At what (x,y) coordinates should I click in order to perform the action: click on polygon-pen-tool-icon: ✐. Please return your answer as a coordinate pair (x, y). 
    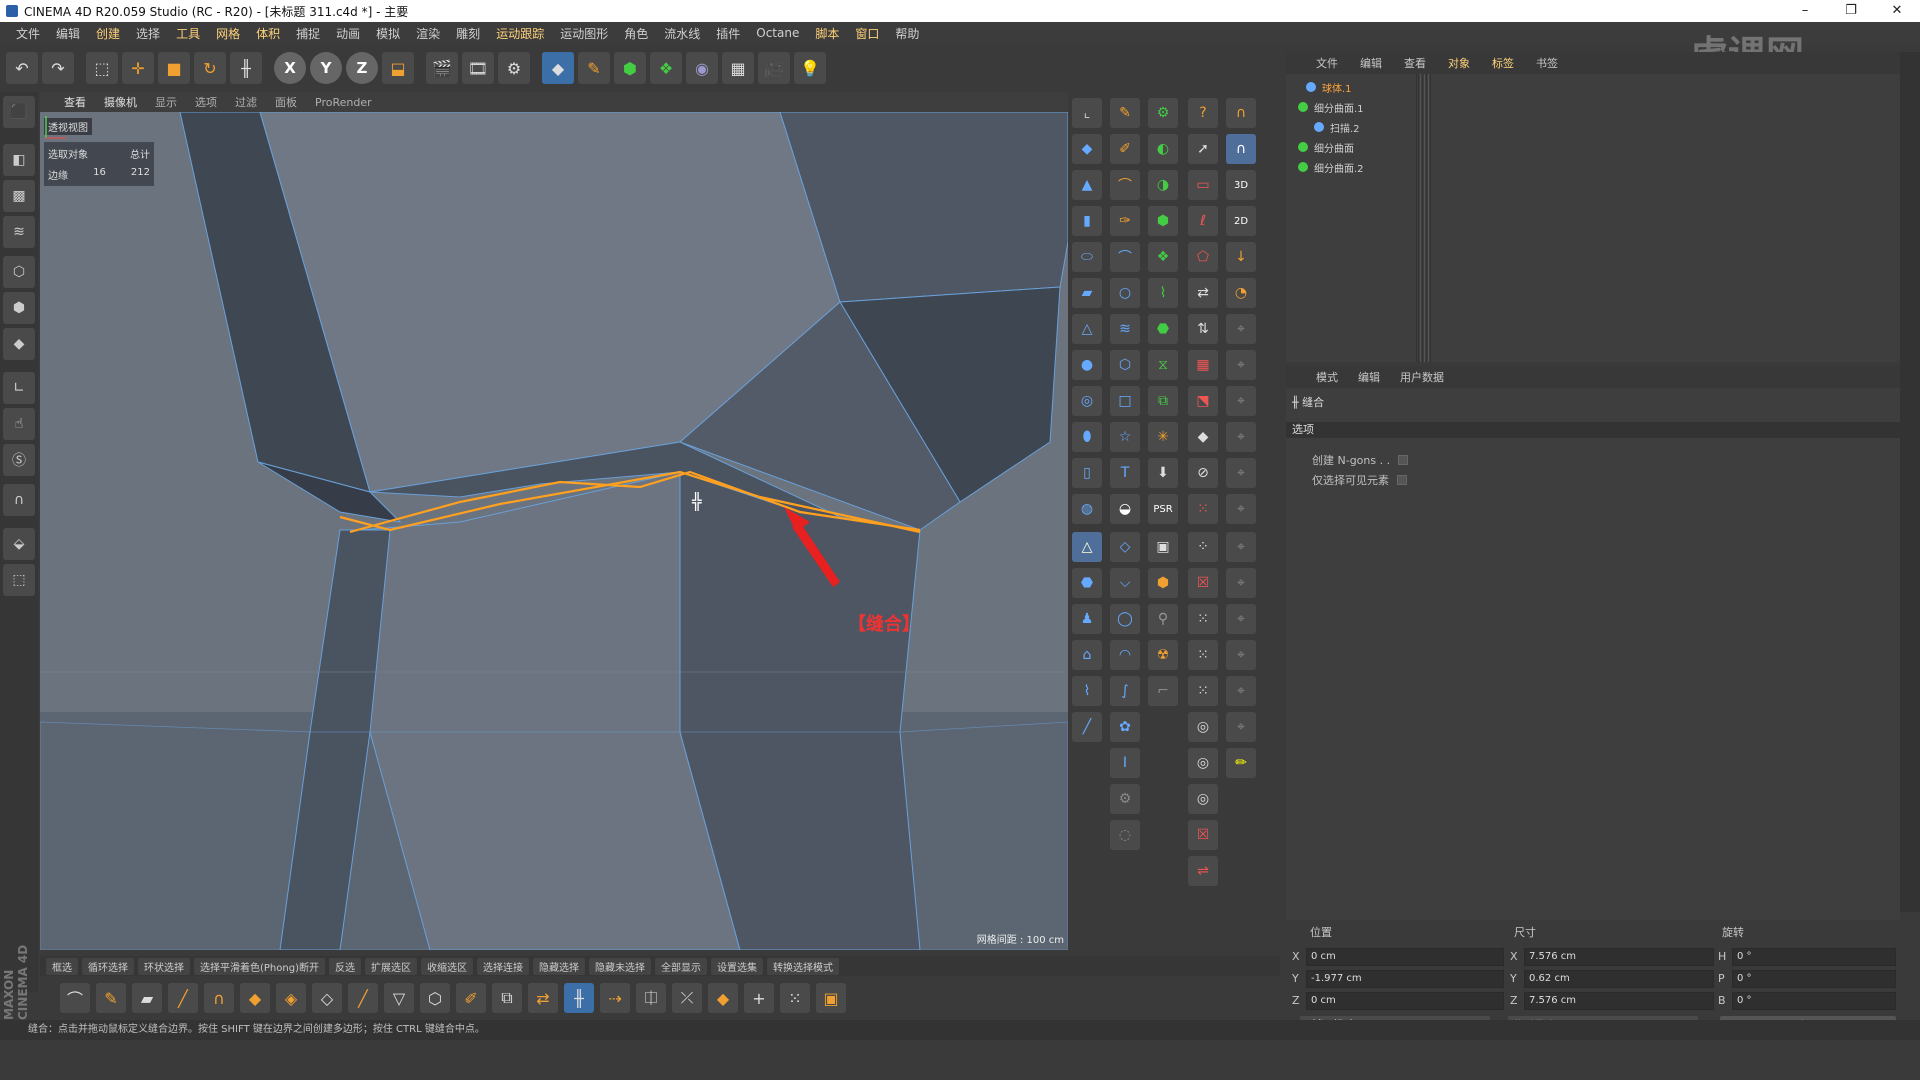
    Looking at the image, I should click on (471, 998).